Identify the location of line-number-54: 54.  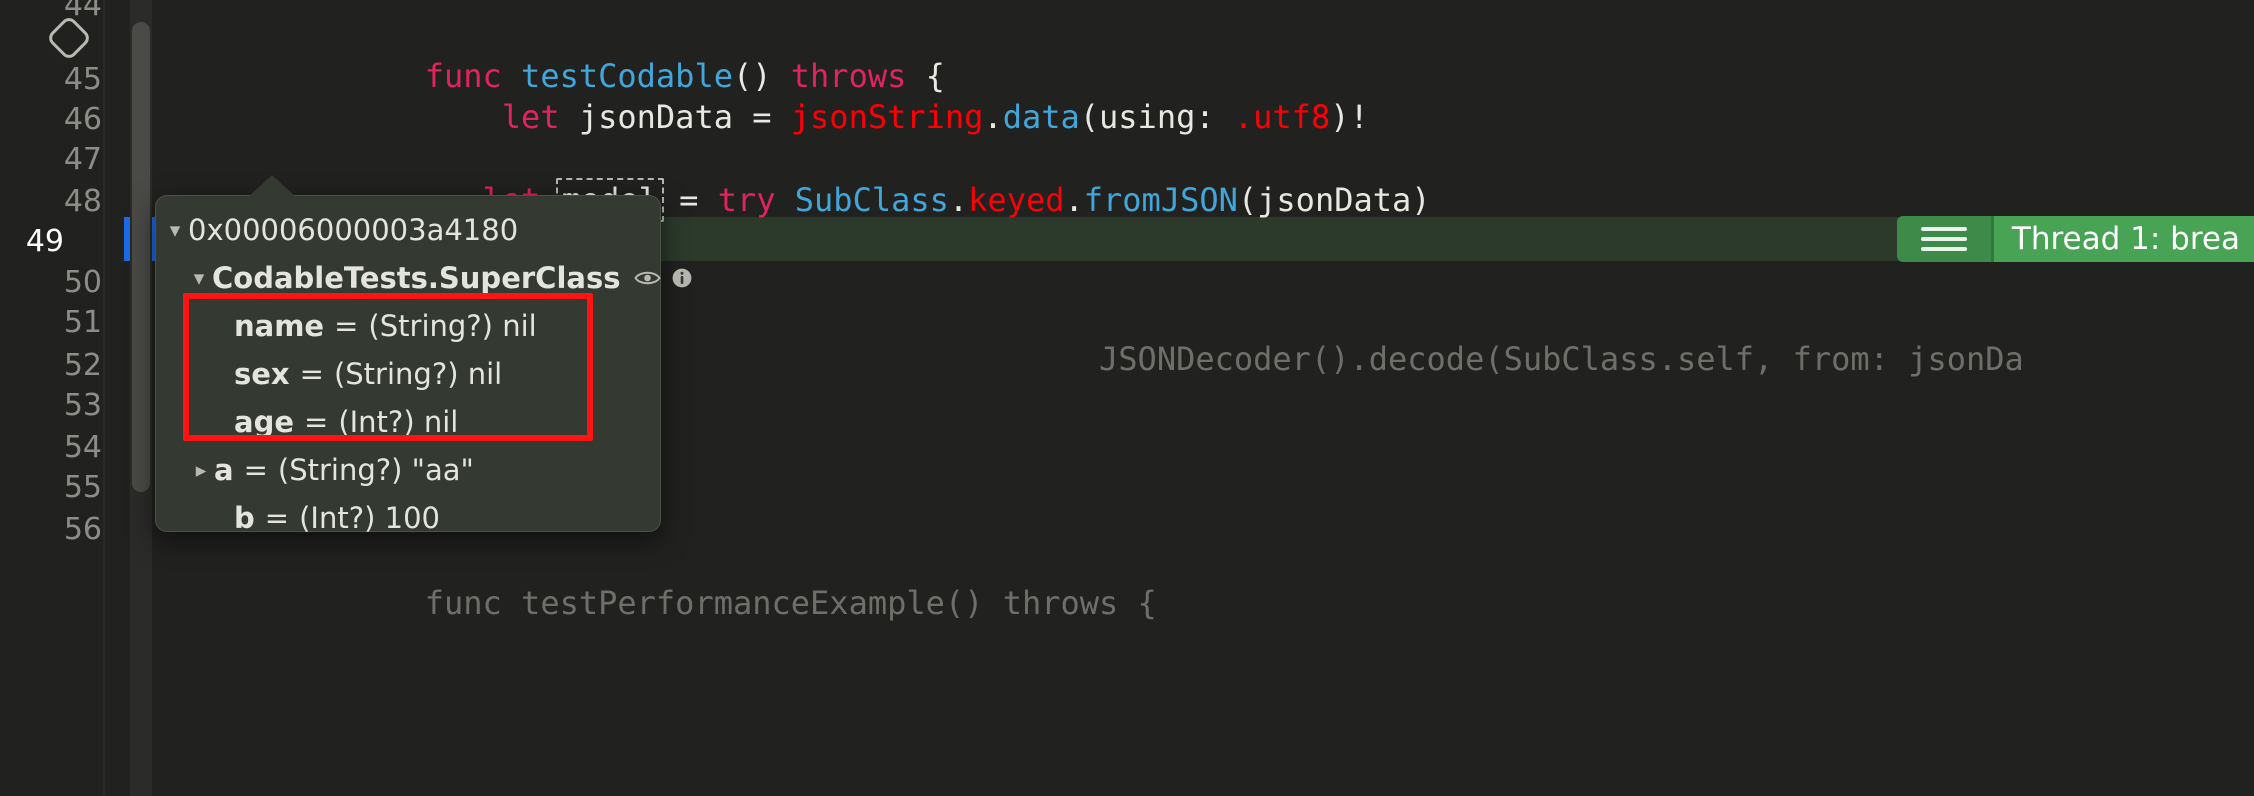
(51, 447).